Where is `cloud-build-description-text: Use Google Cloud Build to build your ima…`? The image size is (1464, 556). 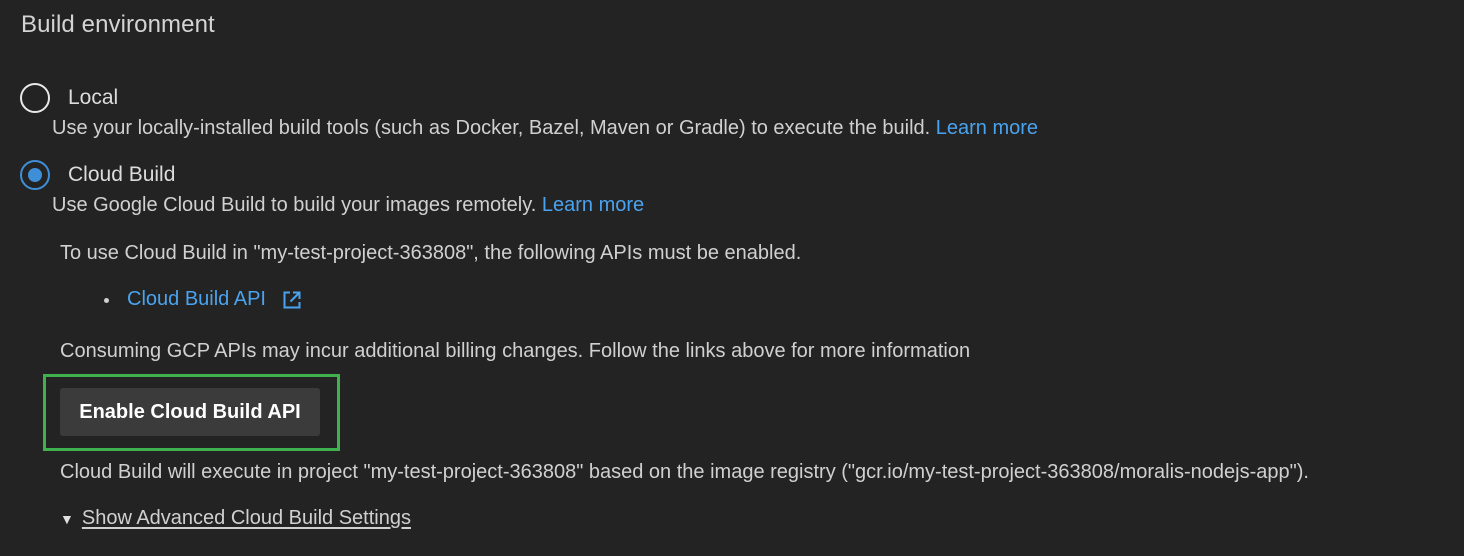 cloud-build-description-text: Use Google Cloud Build to build your ima… is located at coordinates (294, 205).